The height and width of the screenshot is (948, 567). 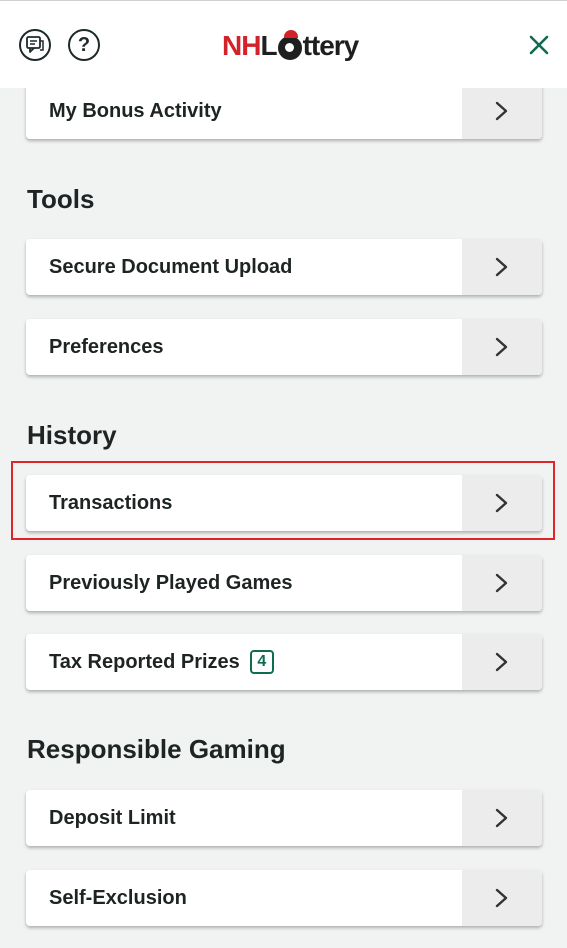 I want to click on close-button, so click(x=539, y=45).